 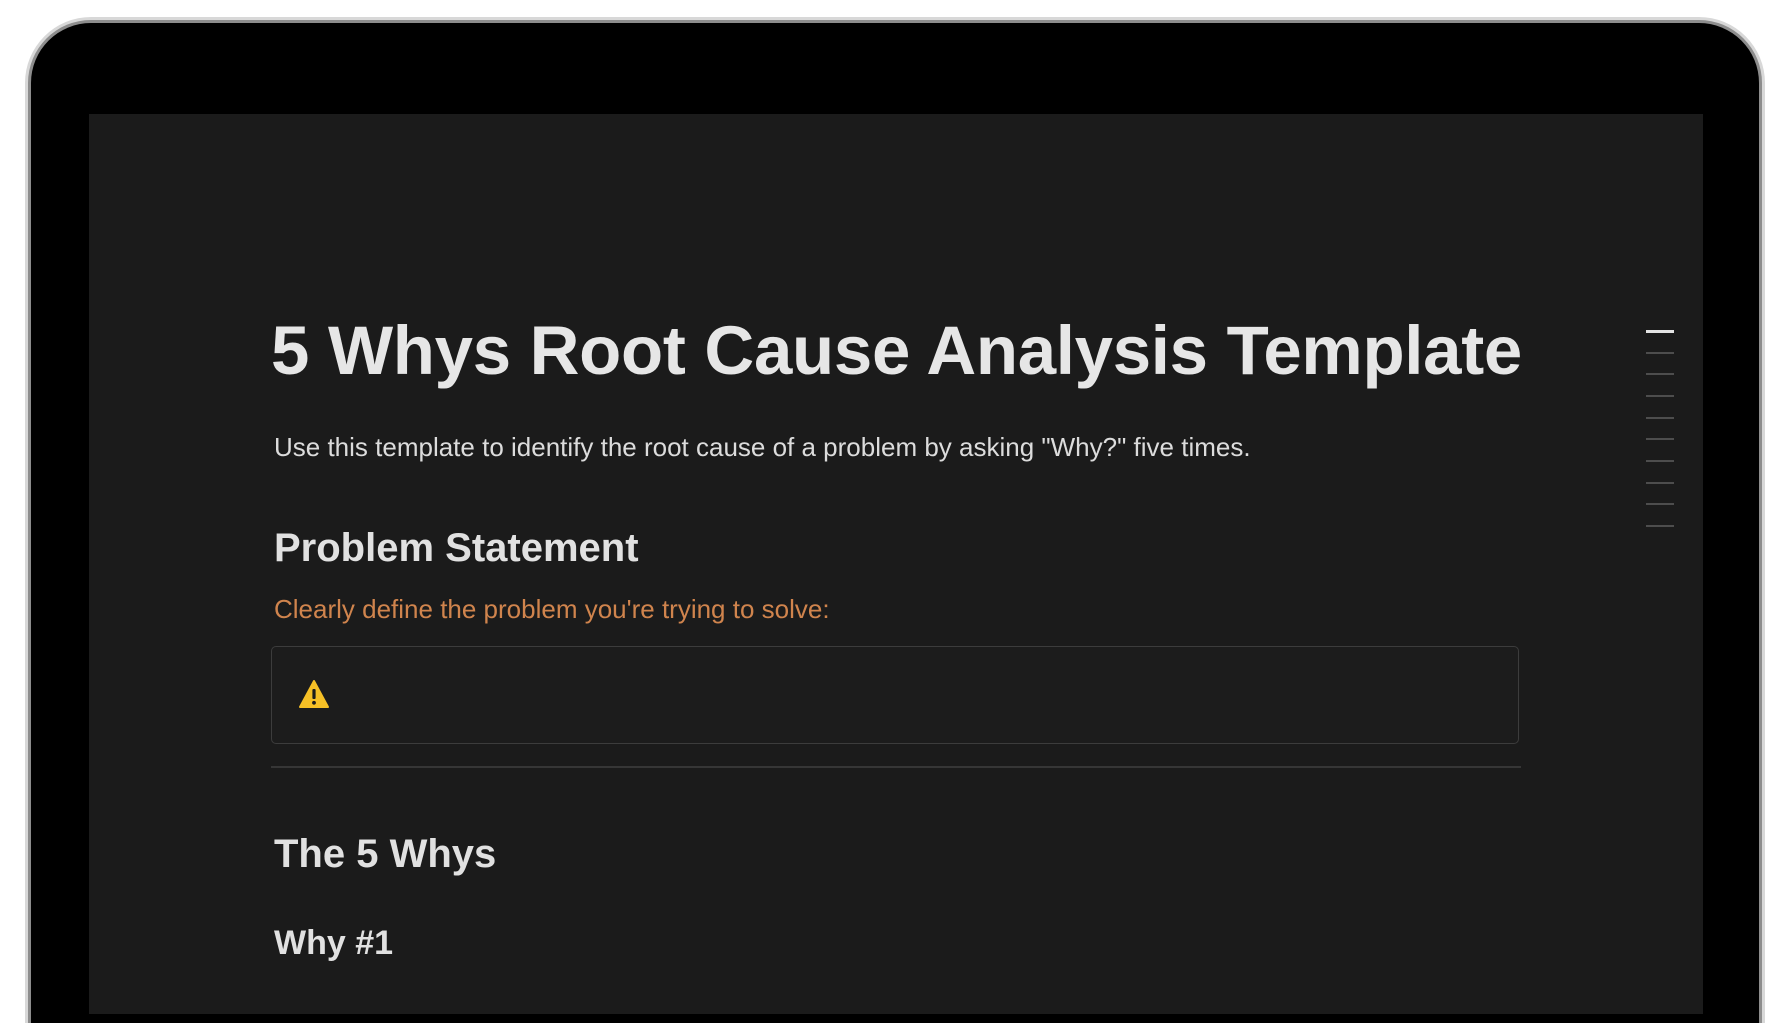 What do you see at coordinates (896, 767) in the screenshot?
I see `section-divider` at bounding box center [896, 767].